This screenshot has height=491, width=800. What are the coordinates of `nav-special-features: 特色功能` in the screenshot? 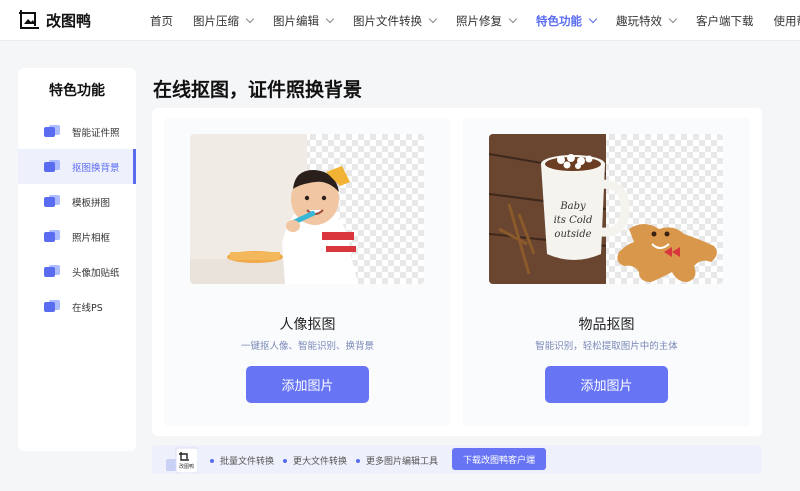 It's located at (567, 21).